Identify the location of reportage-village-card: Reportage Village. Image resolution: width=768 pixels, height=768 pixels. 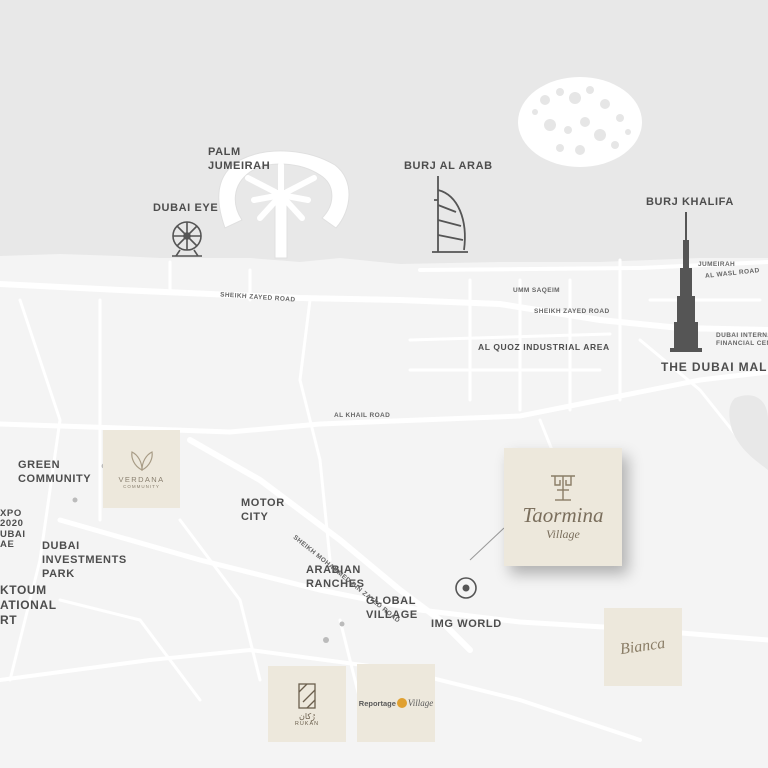
(396, 703).